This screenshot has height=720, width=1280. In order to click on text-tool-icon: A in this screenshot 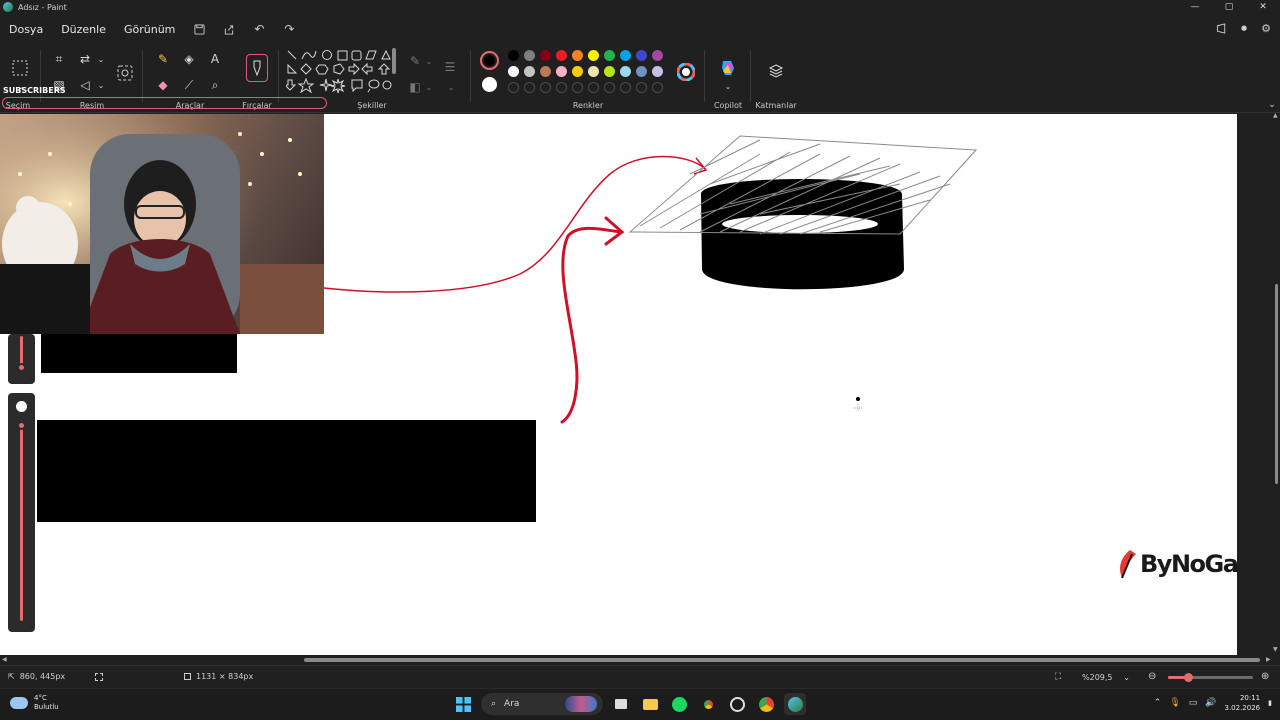, I will do `click(215, 59)`.